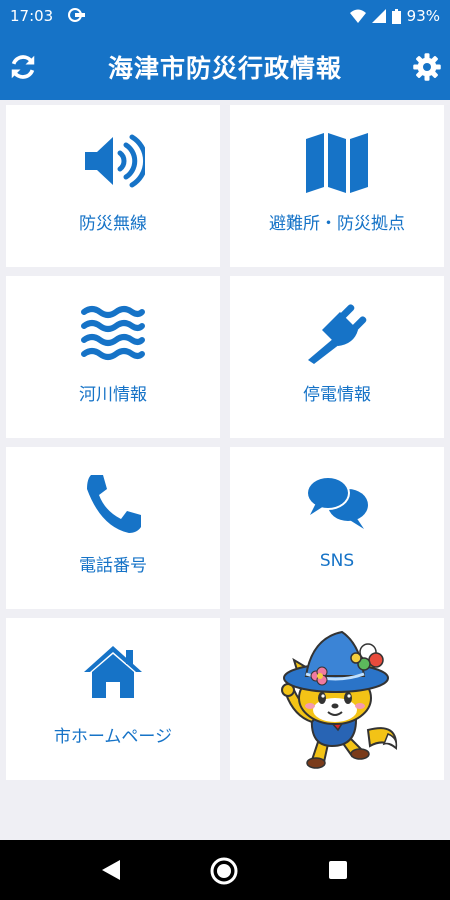  I want to click on tile-label: 市ホームページ, so click(113, 737).